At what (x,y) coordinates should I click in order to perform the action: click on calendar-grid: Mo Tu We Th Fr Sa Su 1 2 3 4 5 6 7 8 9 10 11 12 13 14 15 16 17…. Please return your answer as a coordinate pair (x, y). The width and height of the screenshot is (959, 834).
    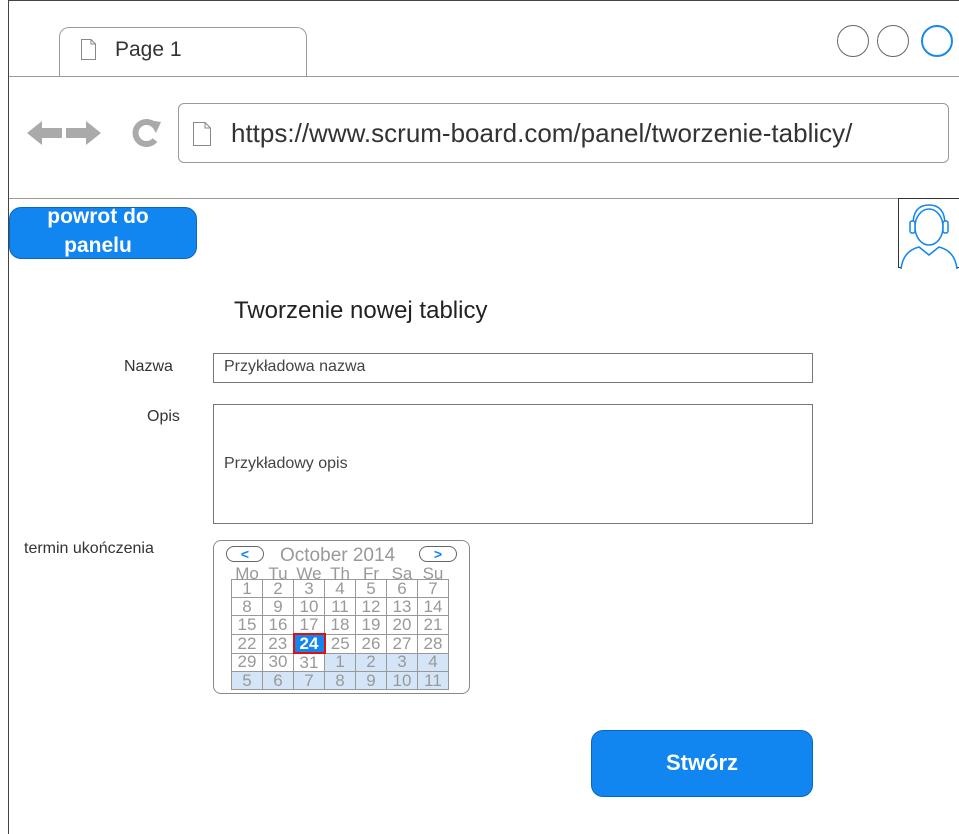
    Looking at the image, I should click on (340, 627).